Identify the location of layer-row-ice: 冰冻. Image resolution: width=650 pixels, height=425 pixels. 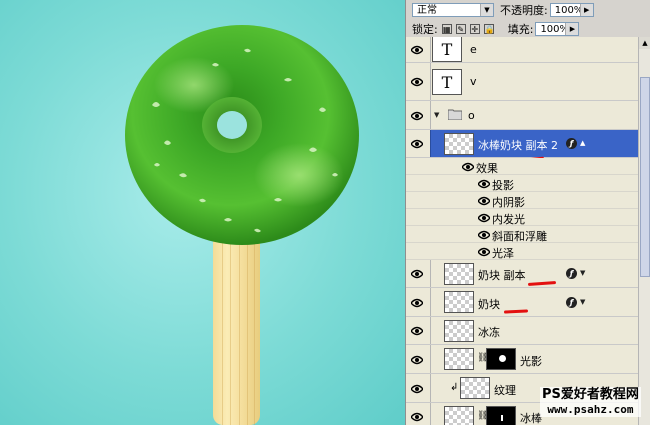
(522, 331).